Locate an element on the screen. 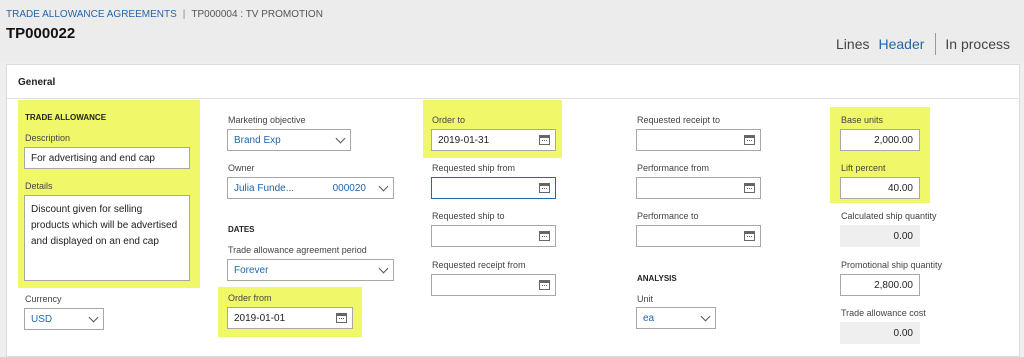  analysis-section-title: ANALYSIS is located at coordinates (657, 278).